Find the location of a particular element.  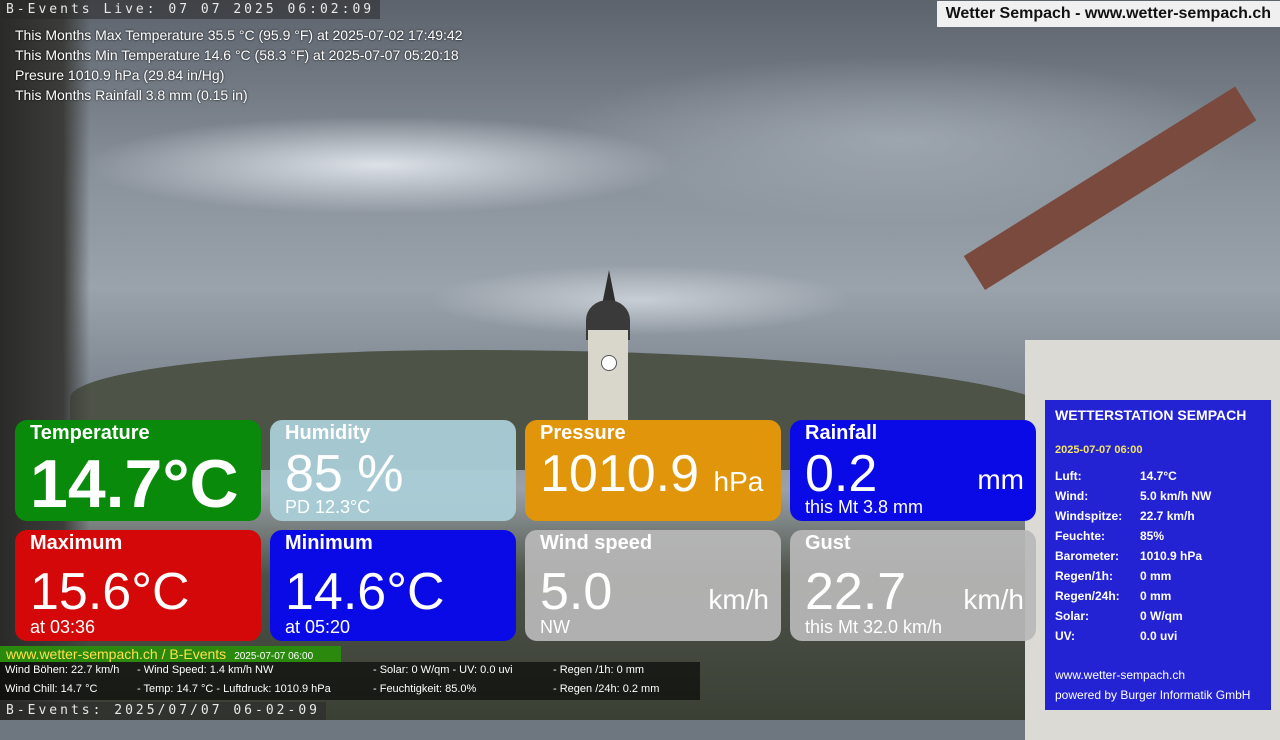

pressure-unit: hPa is located at coordinates (738, 481).